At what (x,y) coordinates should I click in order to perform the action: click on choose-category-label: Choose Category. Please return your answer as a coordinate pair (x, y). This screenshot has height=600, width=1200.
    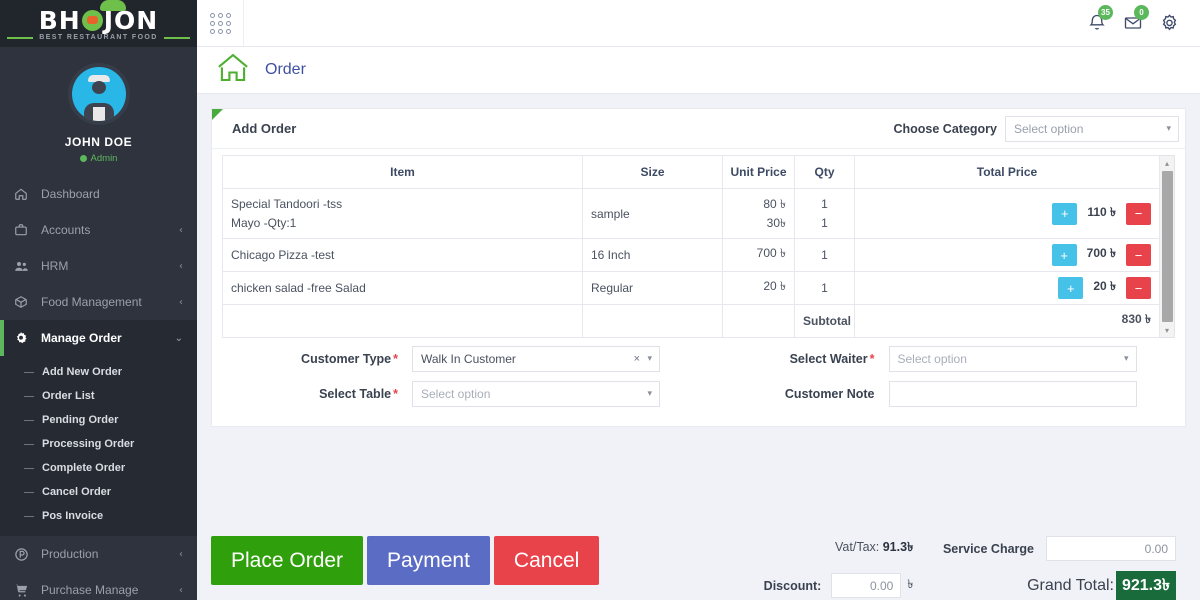
    Looking at the image, I should click on (945, 128).